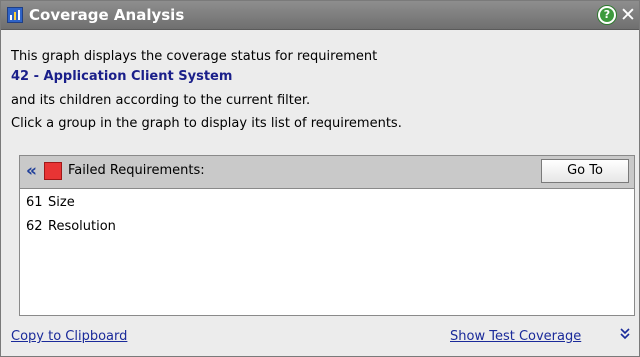 Image resolution: width=640 pixels, height=357 pixels. I want to click on collapse-icon: «, so click(34, 171).